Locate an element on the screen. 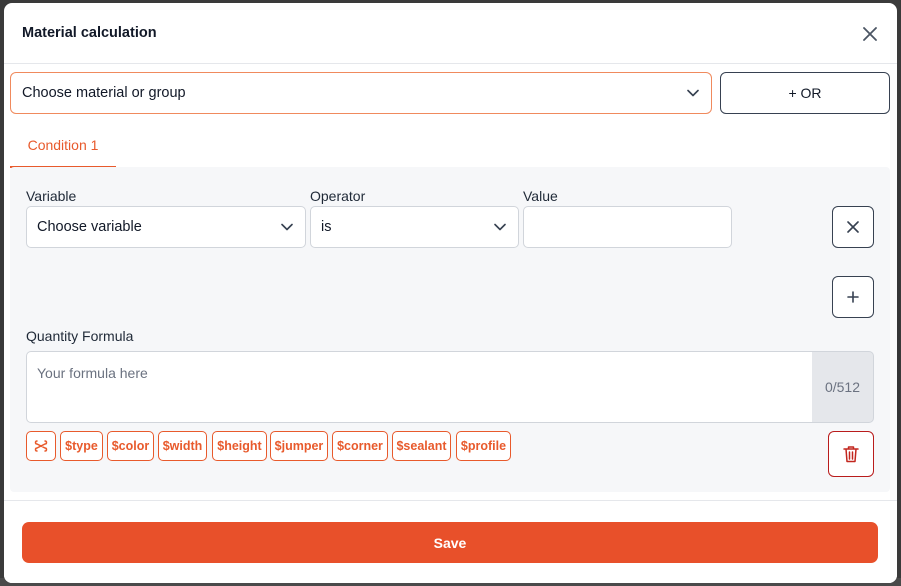 Image resolution: width=901 pixels, height=586 pixels. variable-select-value: Choose variable is located at coordinates (89, 227).